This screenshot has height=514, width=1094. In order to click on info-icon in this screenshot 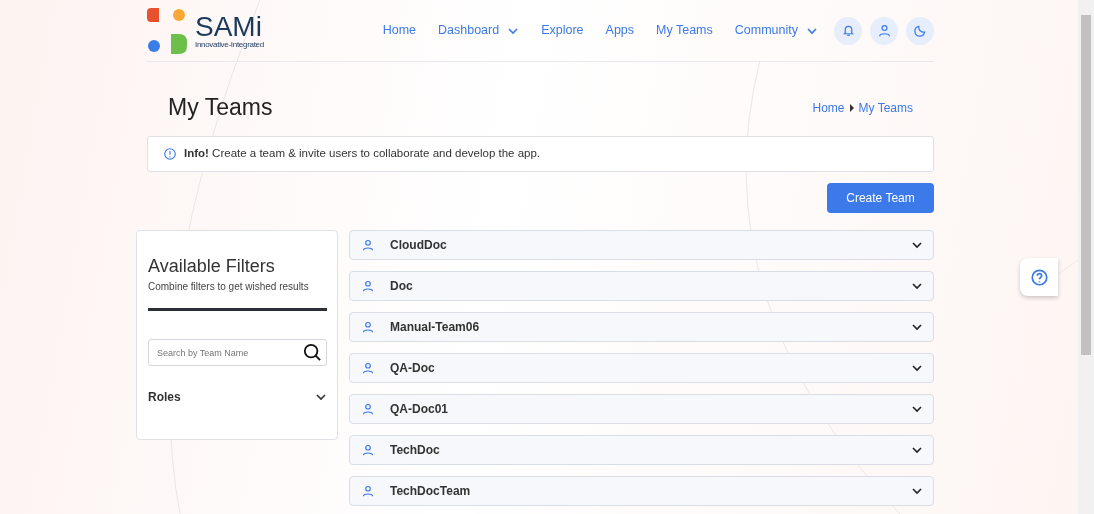, I will do `click(170, 153)`.